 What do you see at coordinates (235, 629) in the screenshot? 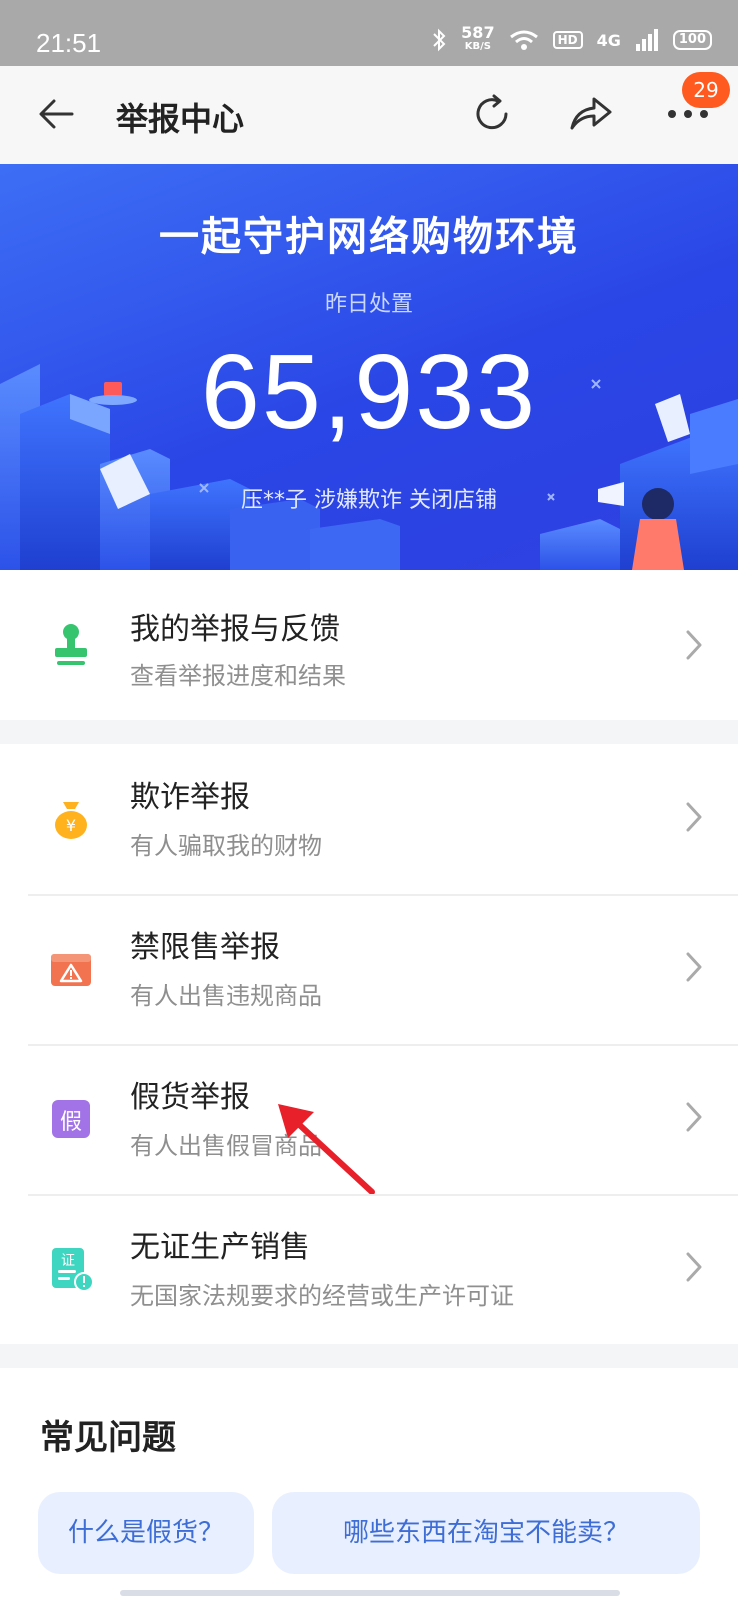
I see `item-title: 我的举报与反馈` at bounding box center [235, 629].